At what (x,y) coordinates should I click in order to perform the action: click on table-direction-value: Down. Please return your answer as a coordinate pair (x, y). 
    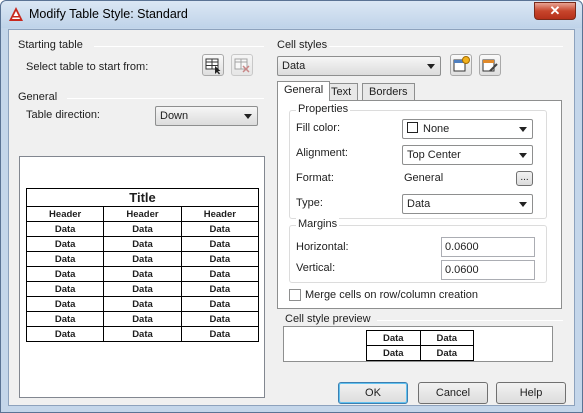
    Looking at the image, I should click on (174, 116).